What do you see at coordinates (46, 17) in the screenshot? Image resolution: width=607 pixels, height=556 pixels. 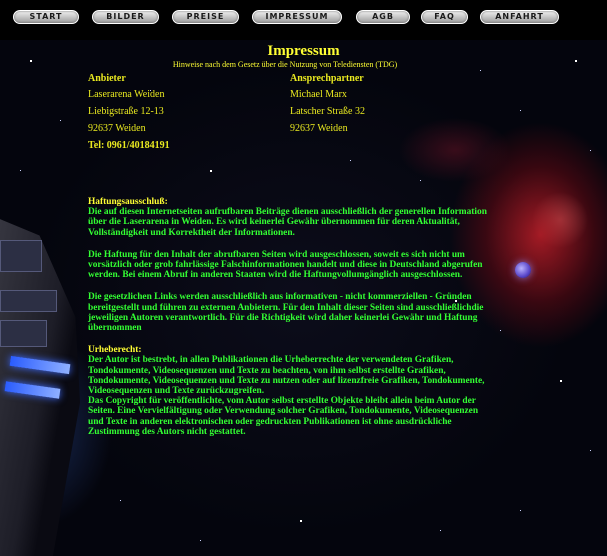 I see `nav-start-button: START` at bounding box center [46, 17].